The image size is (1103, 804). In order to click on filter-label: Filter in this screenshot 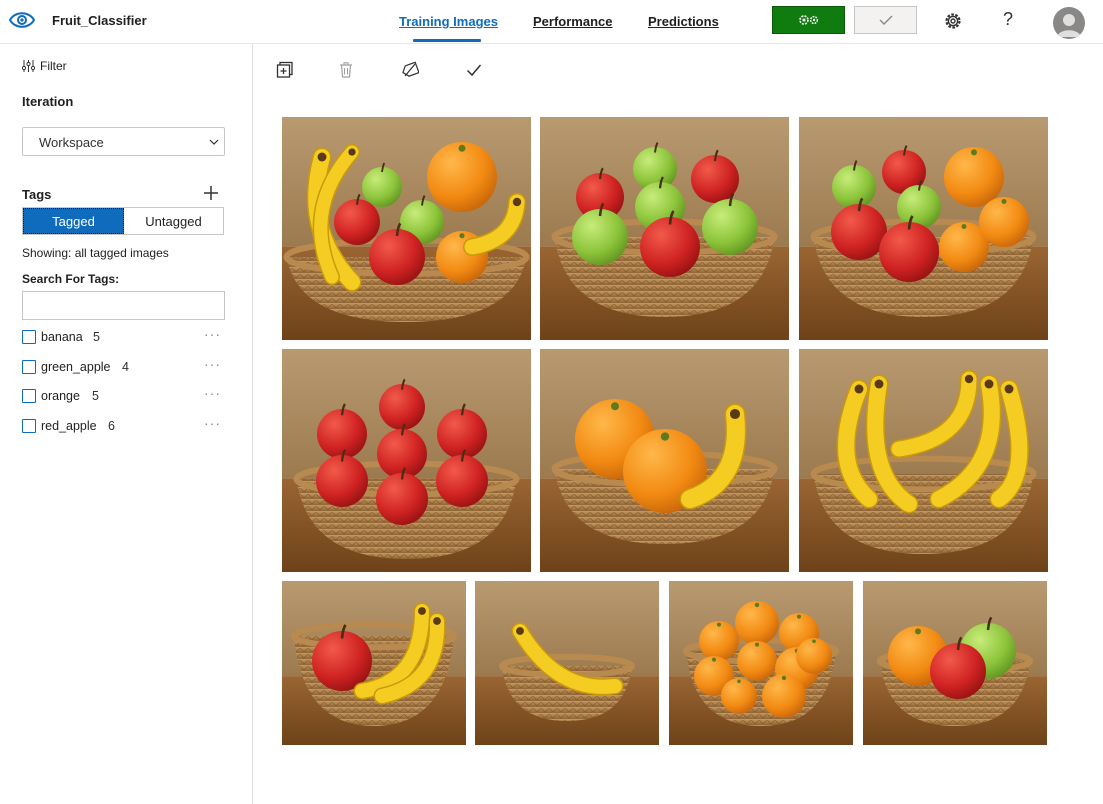, I will do `click(53, 66)`.